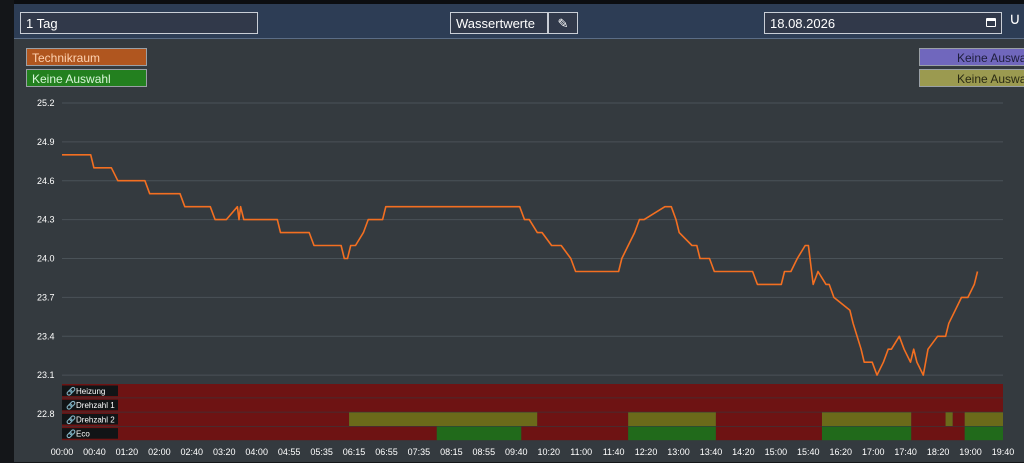  Describe the element at coordinates (139, 23) in the screenshot. I see `time-range-field: 1 Tag` at that location.